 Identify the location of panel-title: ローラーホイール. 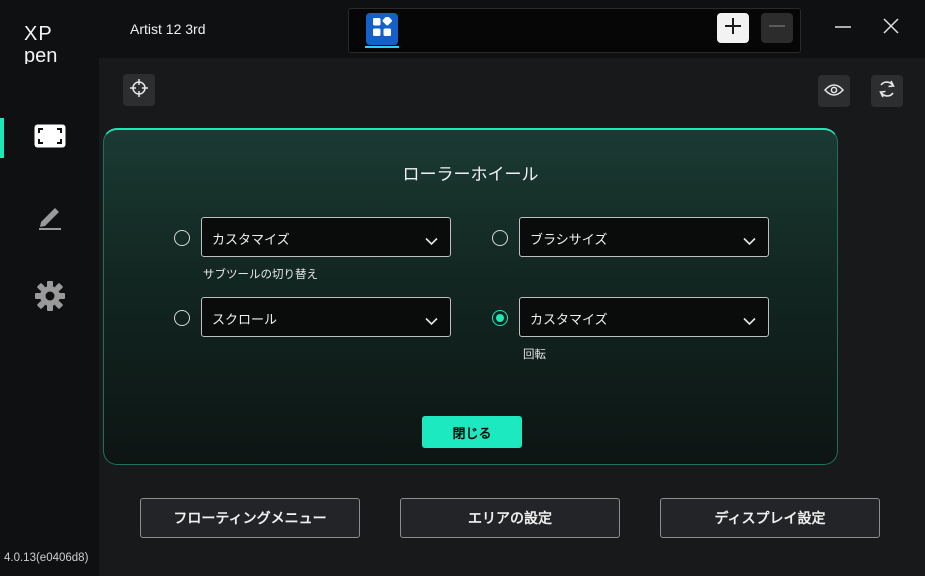
(470, 175).